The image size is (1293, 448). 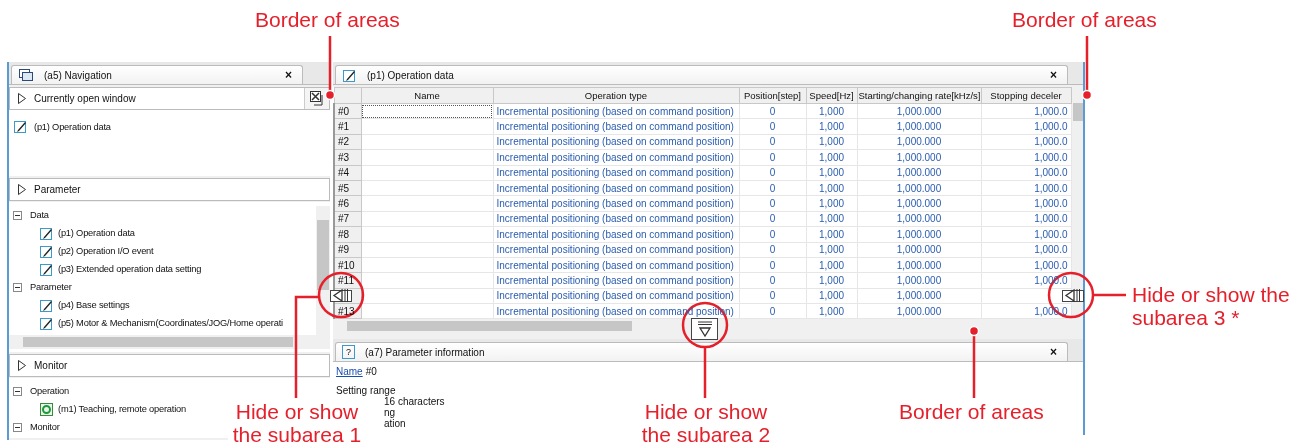 What do you see at coordinates (170, 323) in the screenshot?
I see `tree-item: (p5) Motor & Mechanism(Coordinates/JOG/Home operati` at bounding box center [170, 323].